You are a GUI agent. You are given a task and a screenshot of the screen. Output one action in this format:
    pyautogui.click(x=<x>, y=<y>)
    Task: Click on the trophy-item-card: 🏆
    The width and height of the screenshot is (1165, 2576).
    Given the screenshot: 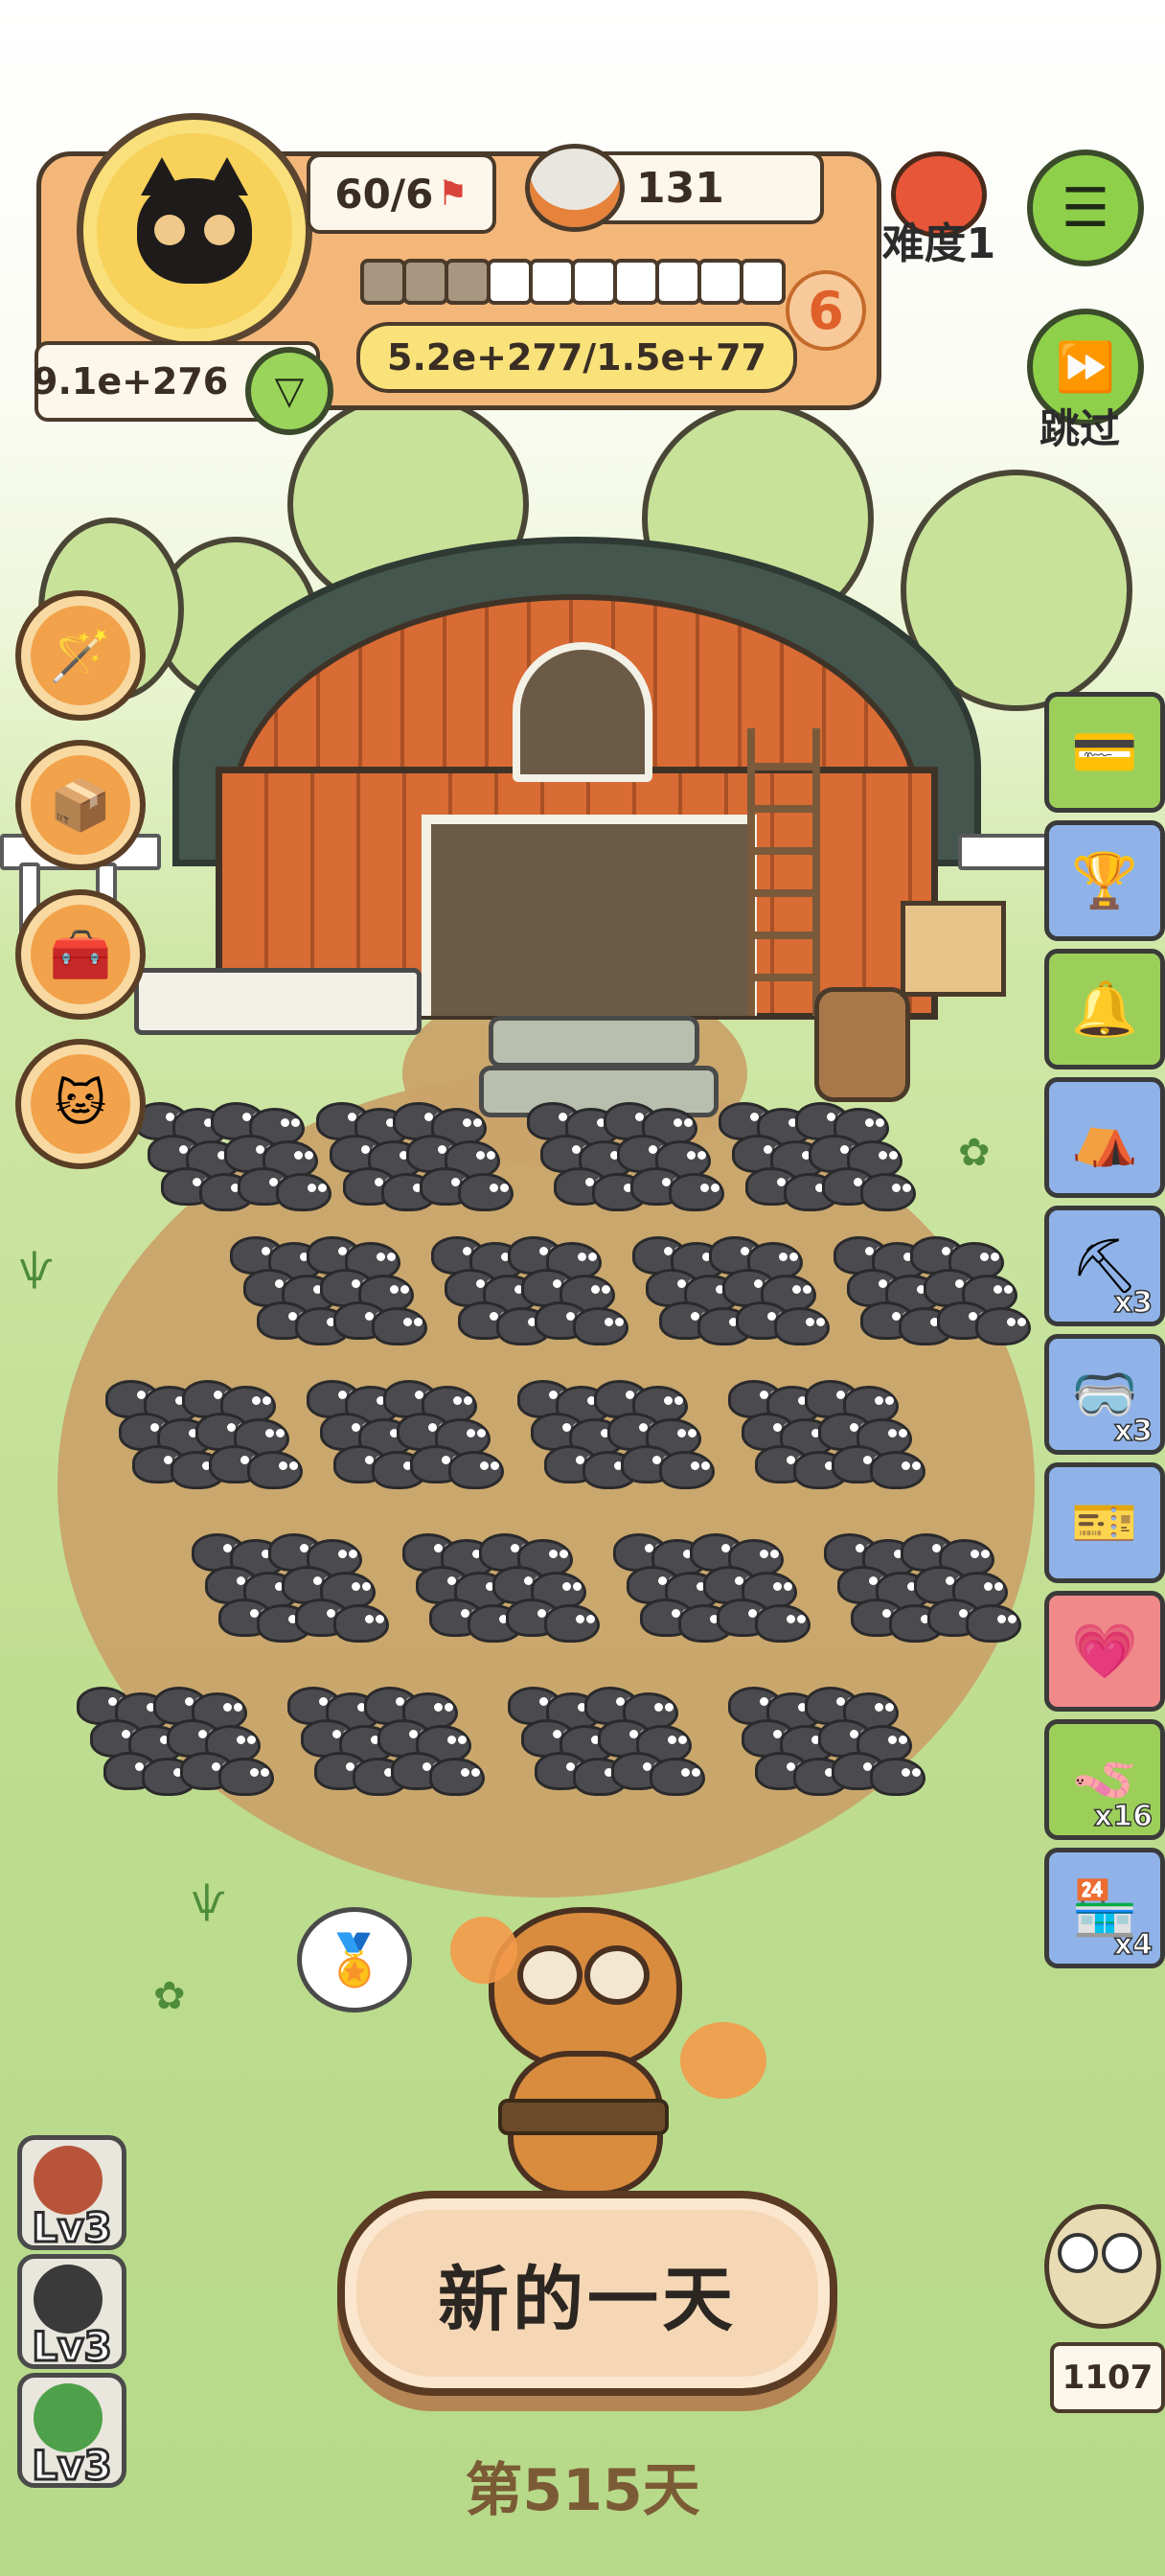 What is the action you would take?
    pyautogui.click(x=1104, y=880)
    